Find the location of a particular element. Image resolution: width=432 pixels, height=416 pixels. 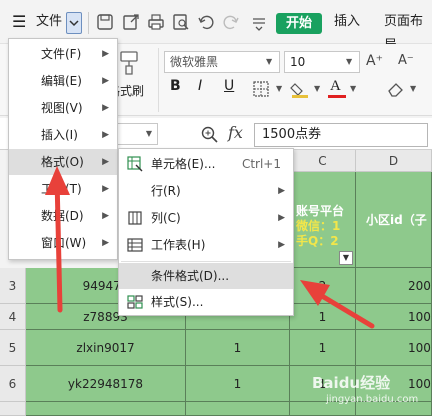

submenu-item-worksheet: 工作表(H) ▶ is located at coordinates (206, 245).